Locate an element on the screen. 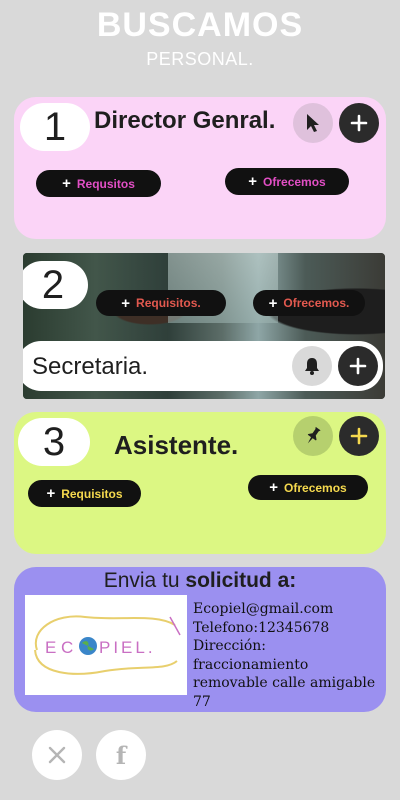  pin-icon is located at coordinates (314, 435).